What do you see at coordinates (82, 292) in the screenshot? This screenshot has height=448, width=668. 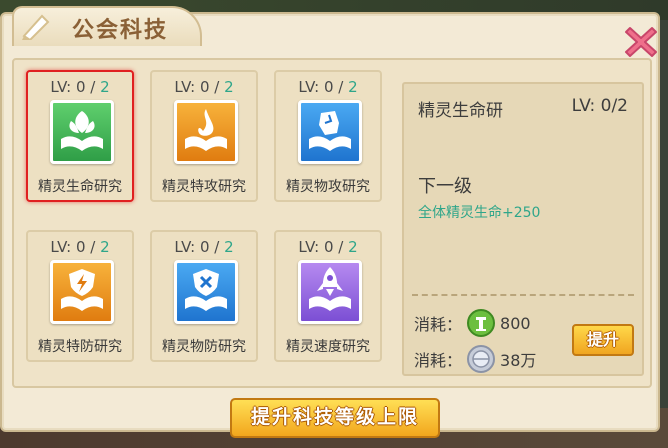 I see `shield-bolt-book-icon` at bounding box center [82, 292].